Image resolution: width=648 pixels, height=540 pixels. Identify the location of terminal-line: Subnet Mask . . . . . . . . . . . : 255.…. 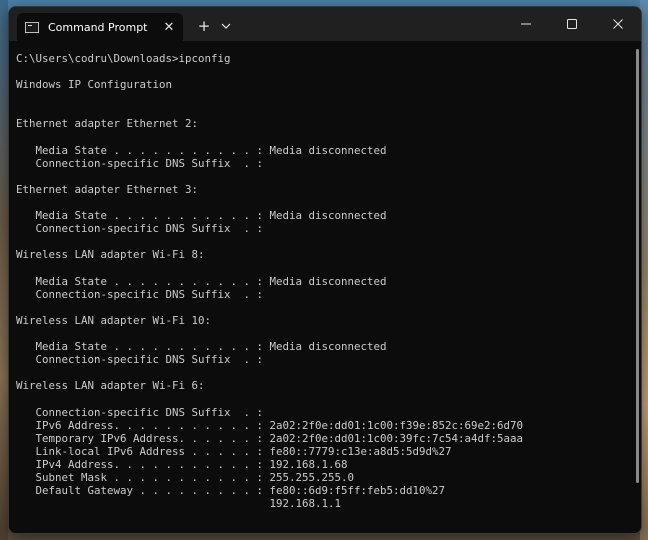
(185, 477).